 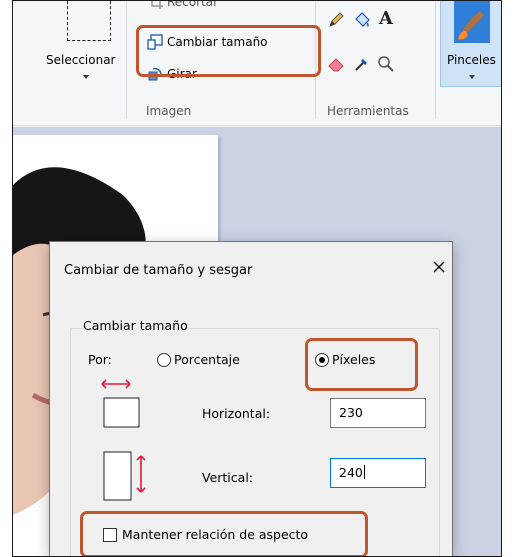 I want to click on rotate-label: Girar, so click(x=182, y=74).